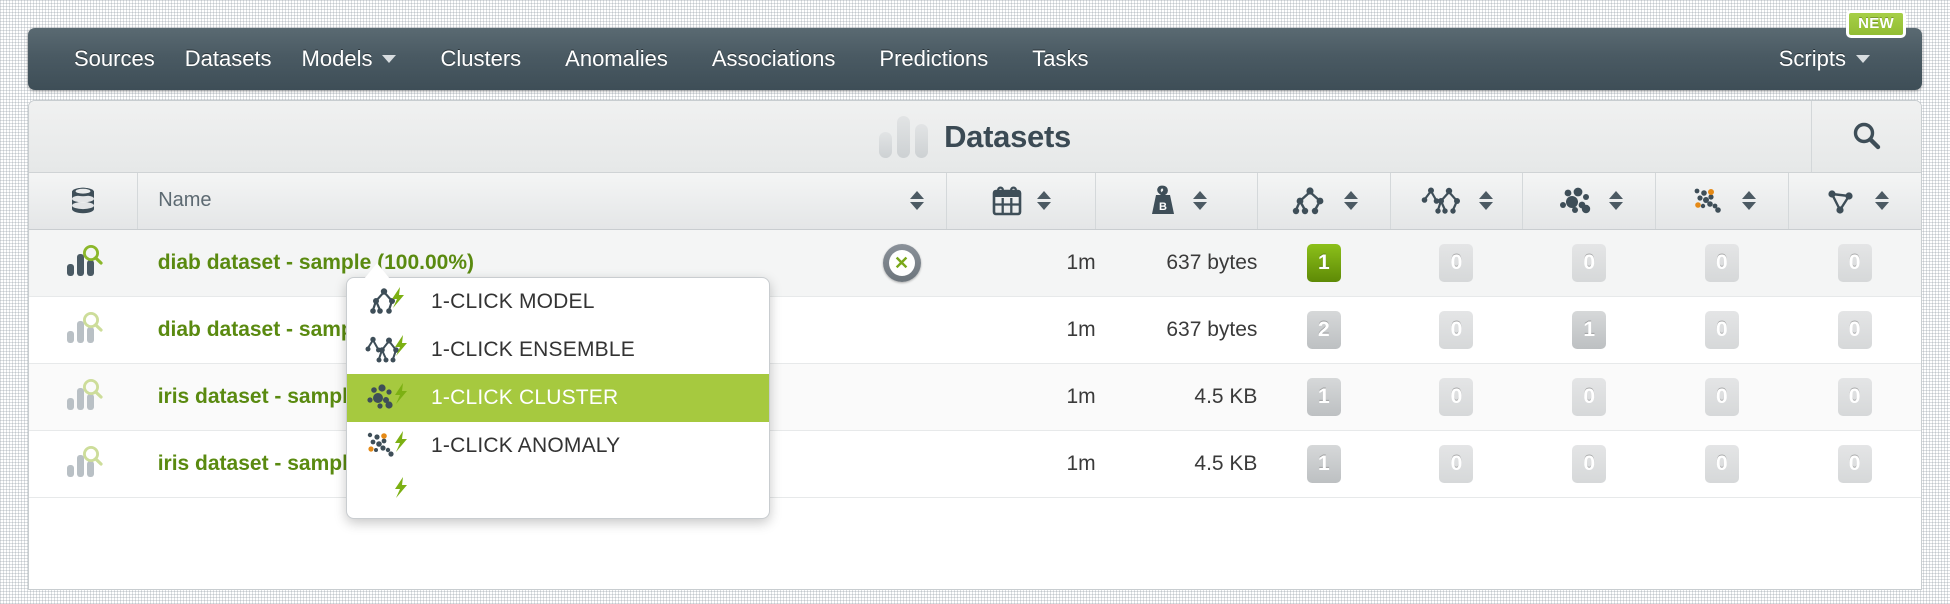  Describe the element at coordinates (185, 200) in the screenshot. I see `column-label-name: Name` at that location.